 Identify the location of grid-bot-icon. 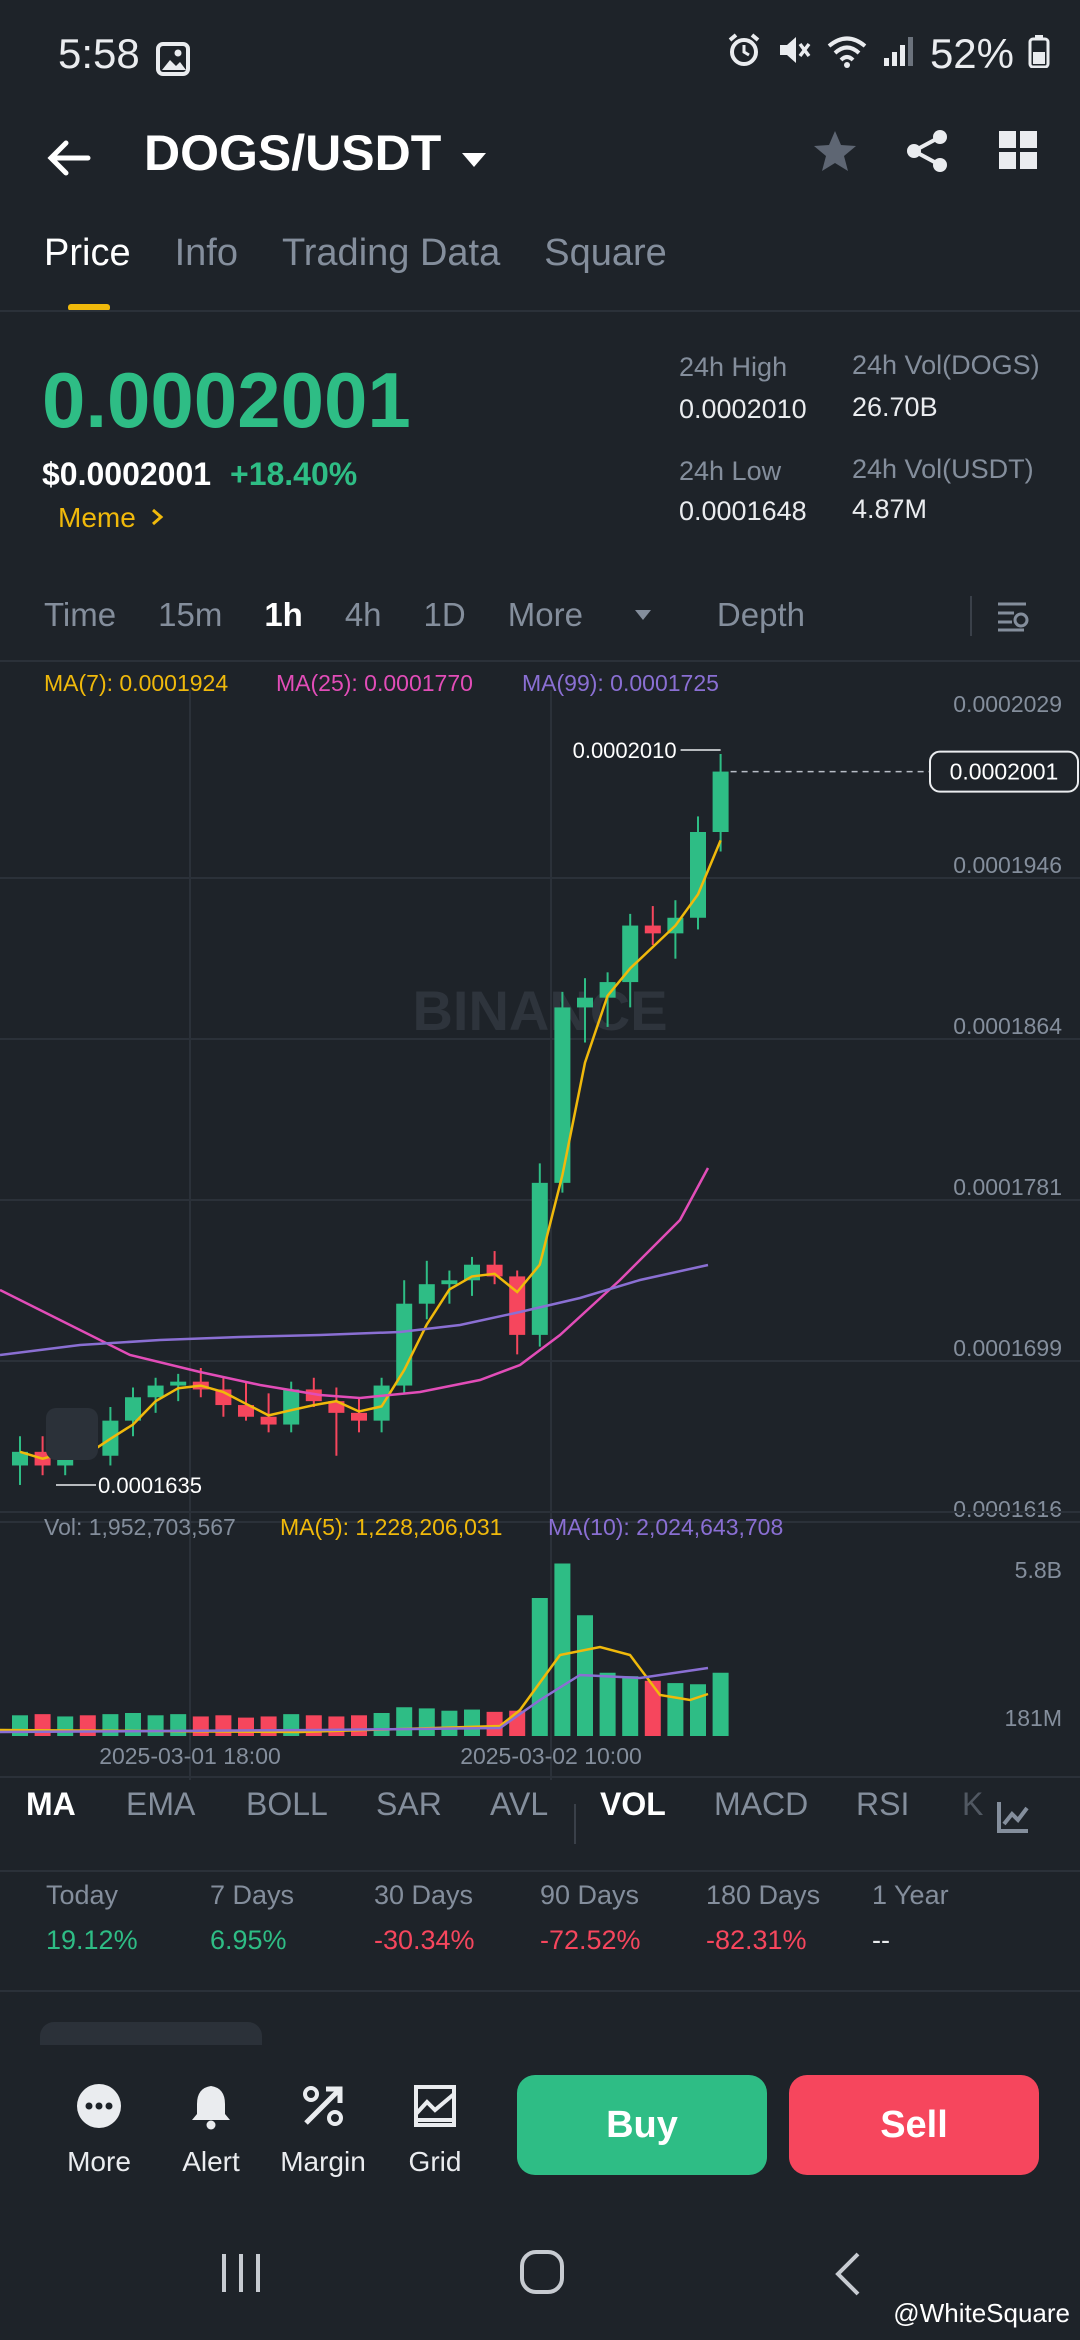
(435, 2106).